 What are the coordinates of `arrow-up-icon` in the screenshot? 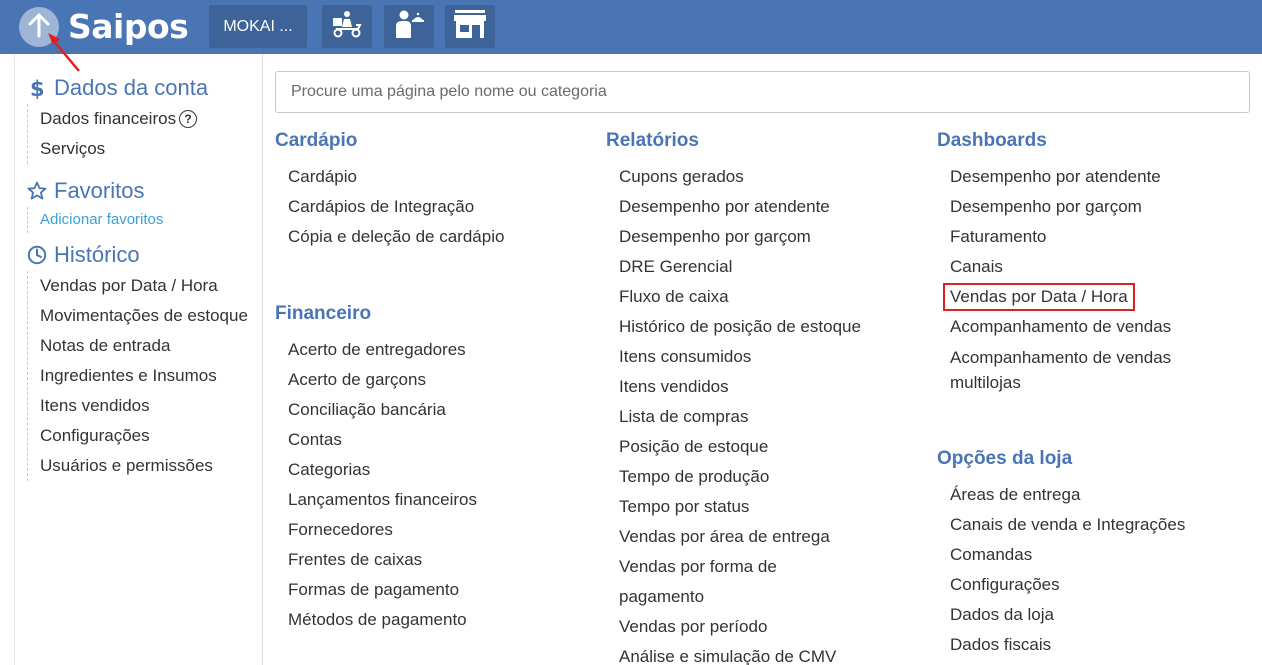 It's located at (39, 27).